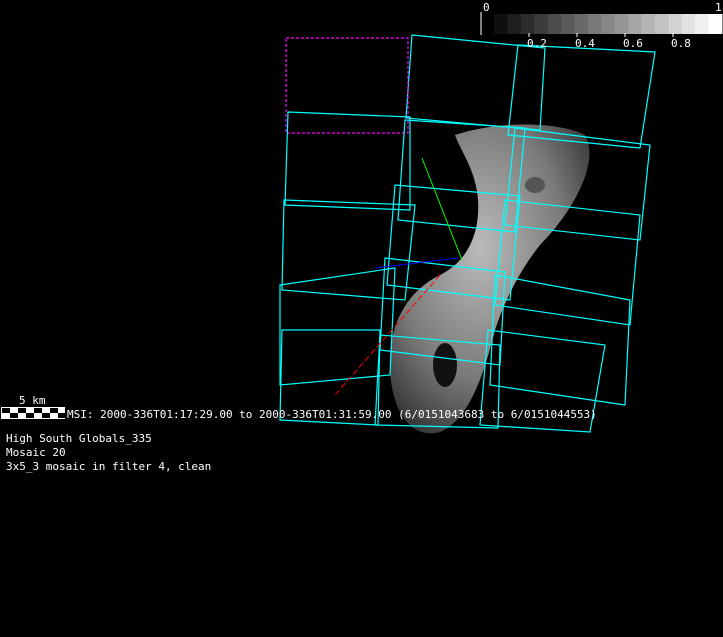 The image size is (723, 637). I want to click on colorbar-tick-label: 0.2, so click(537, 43).